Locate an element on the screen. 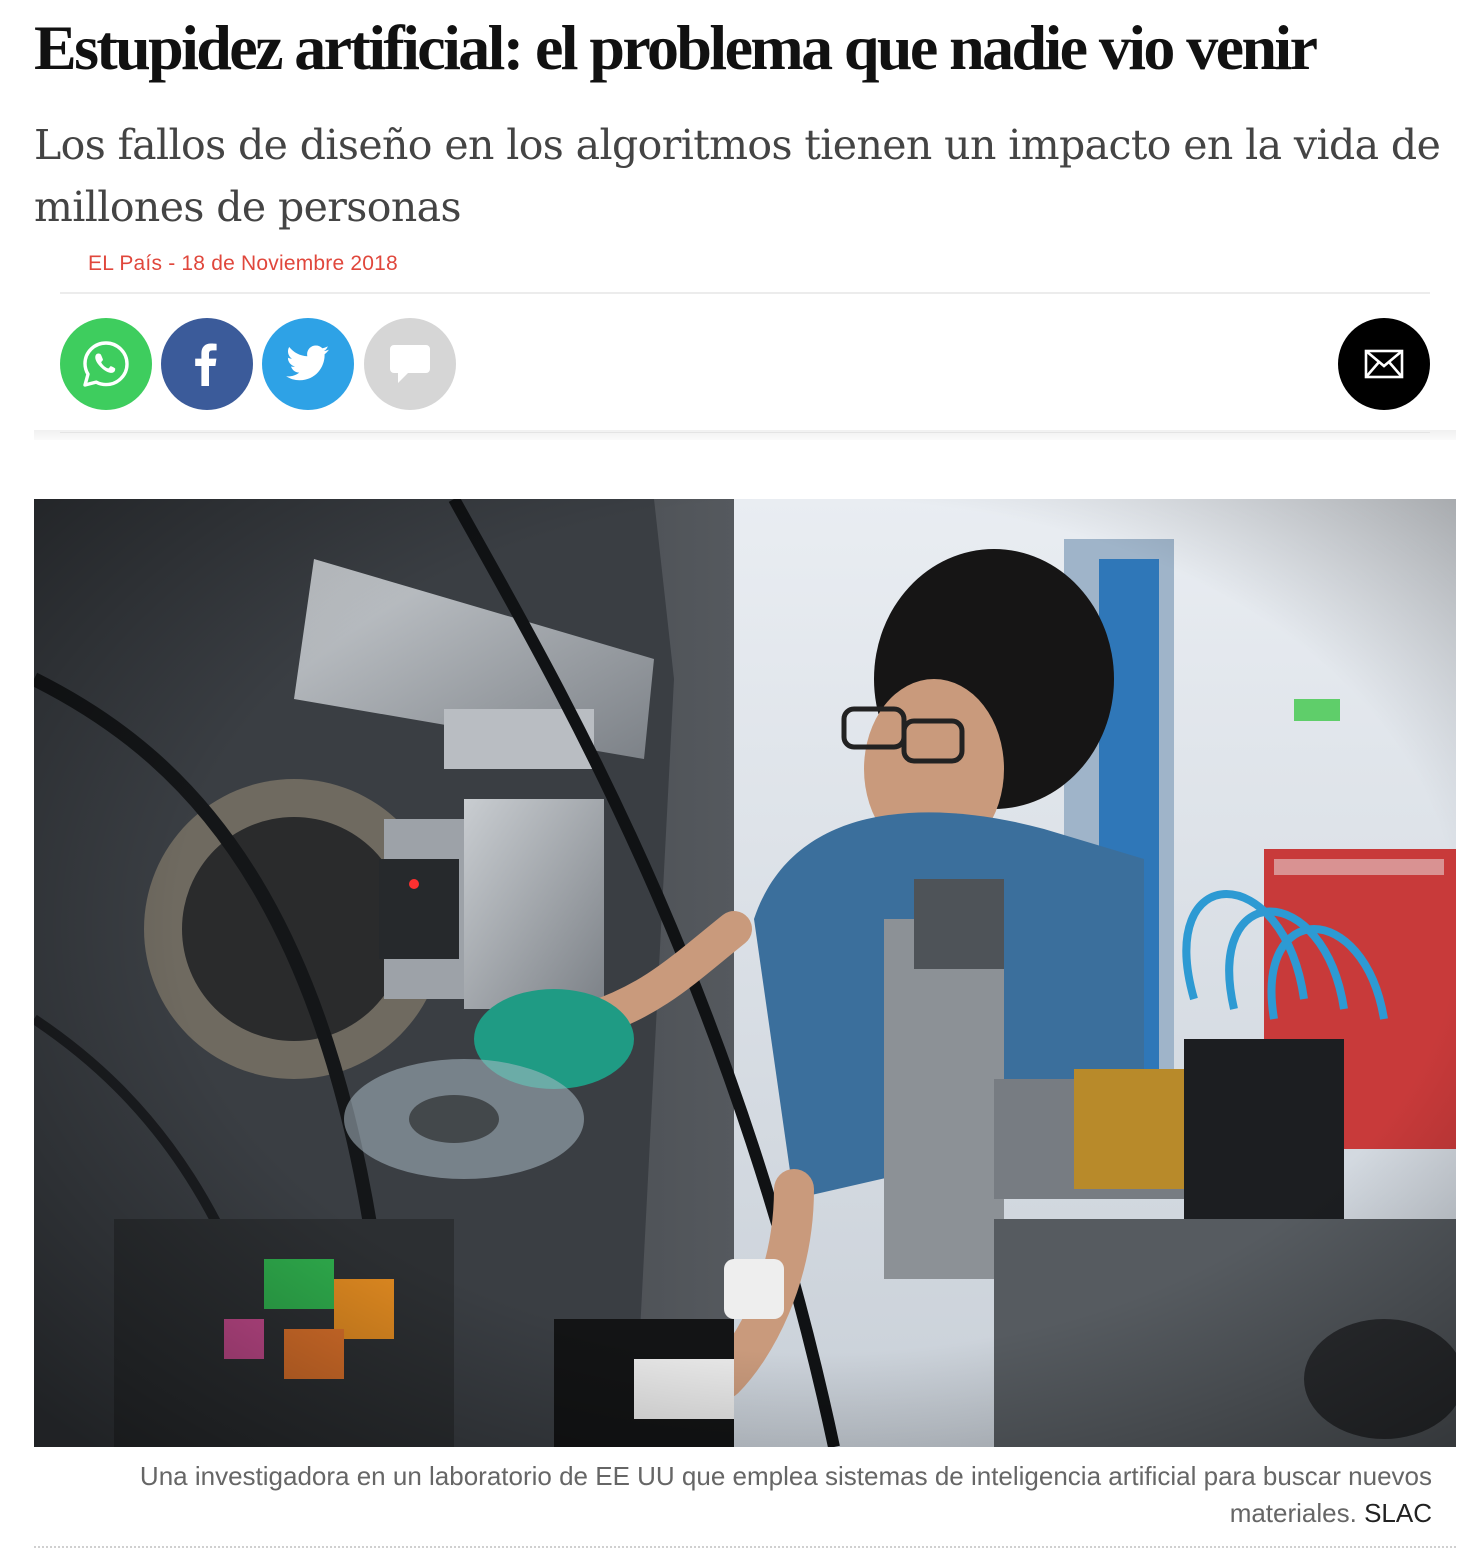  mail-icon is located at coordinates (1384, 364).